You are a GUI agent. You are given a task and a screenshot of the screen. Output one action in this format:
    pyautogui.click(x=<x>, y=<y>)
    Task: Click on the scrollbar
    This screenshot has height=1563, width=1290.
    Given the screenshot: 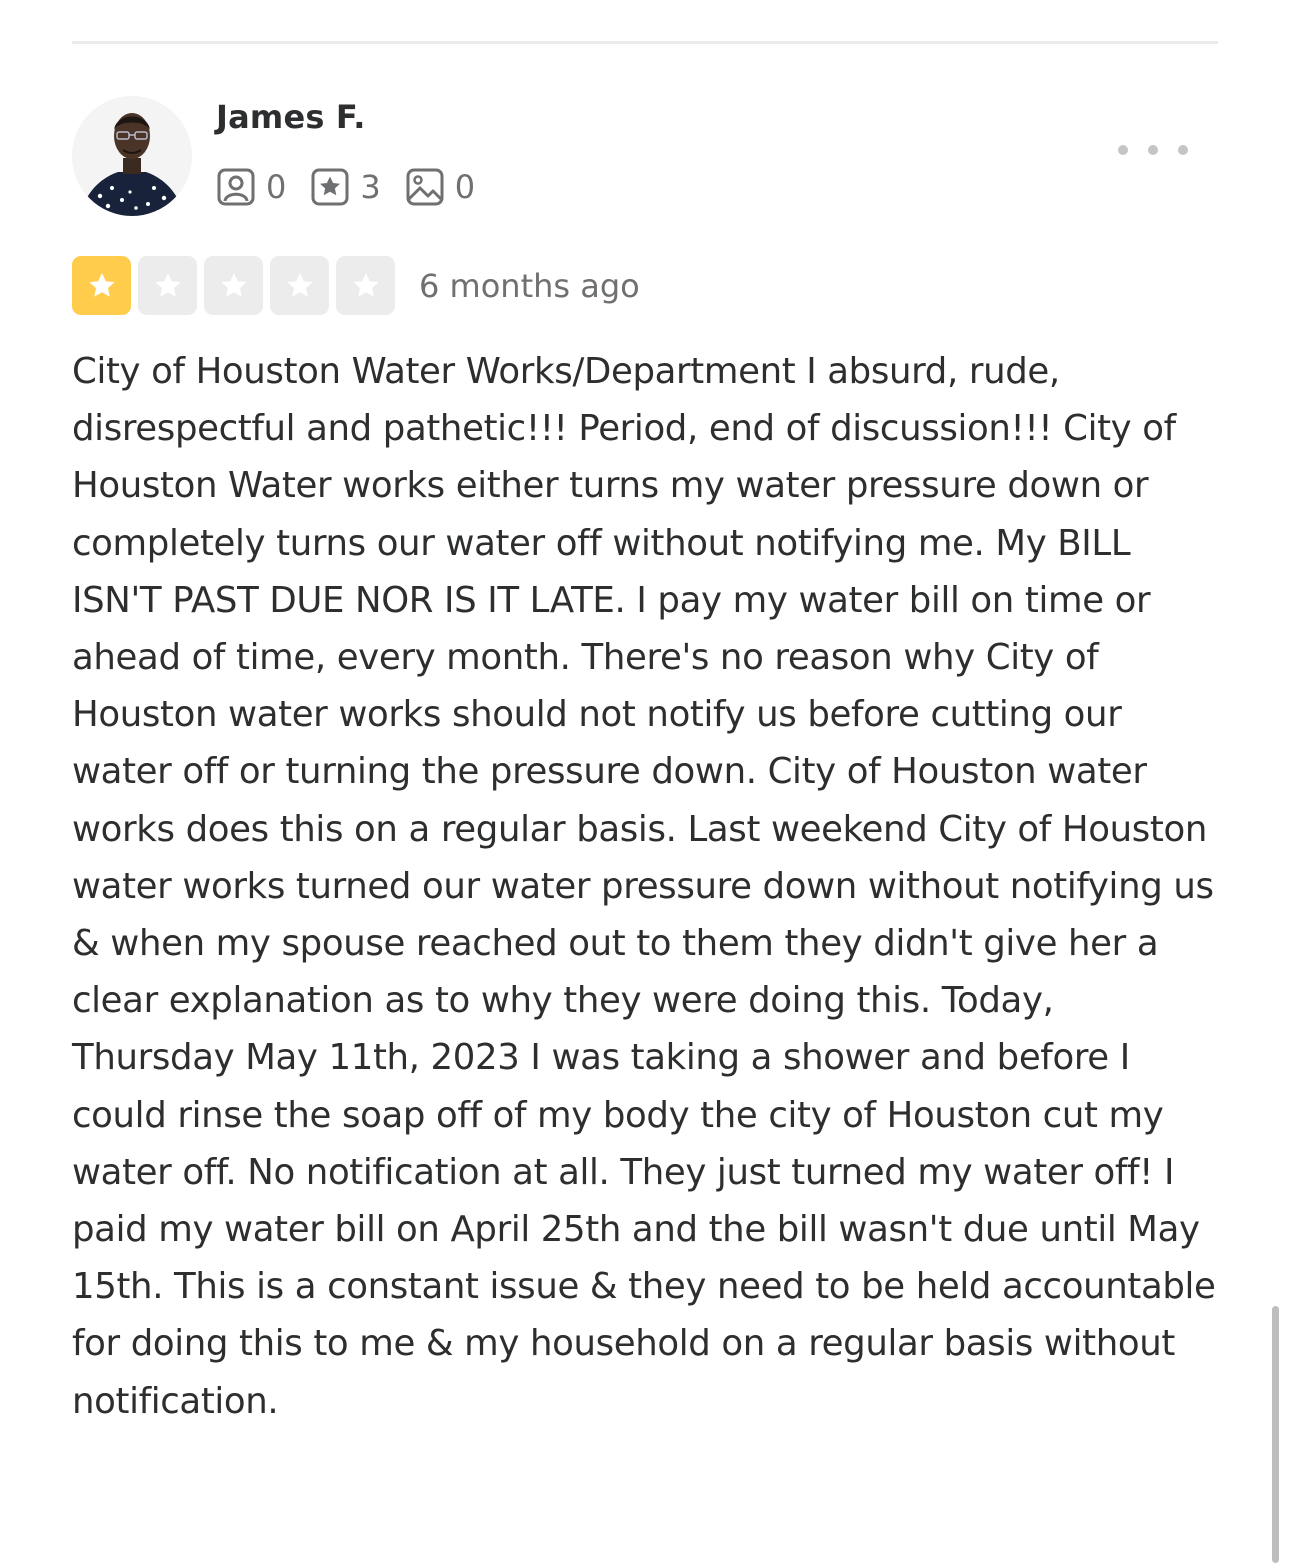 What is the action you would take?
    pyautogui.click(x=1275, y=1434)
    